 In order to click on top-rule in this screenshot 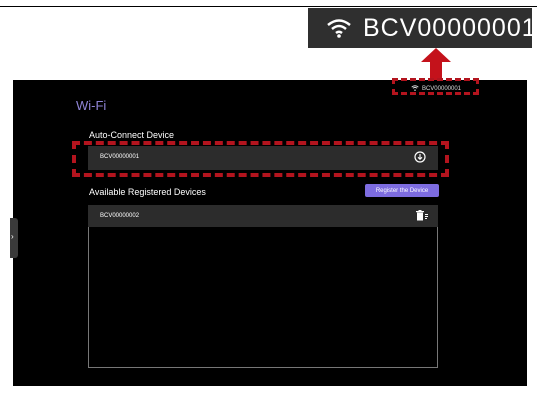, I will do `click(268, 6)`.